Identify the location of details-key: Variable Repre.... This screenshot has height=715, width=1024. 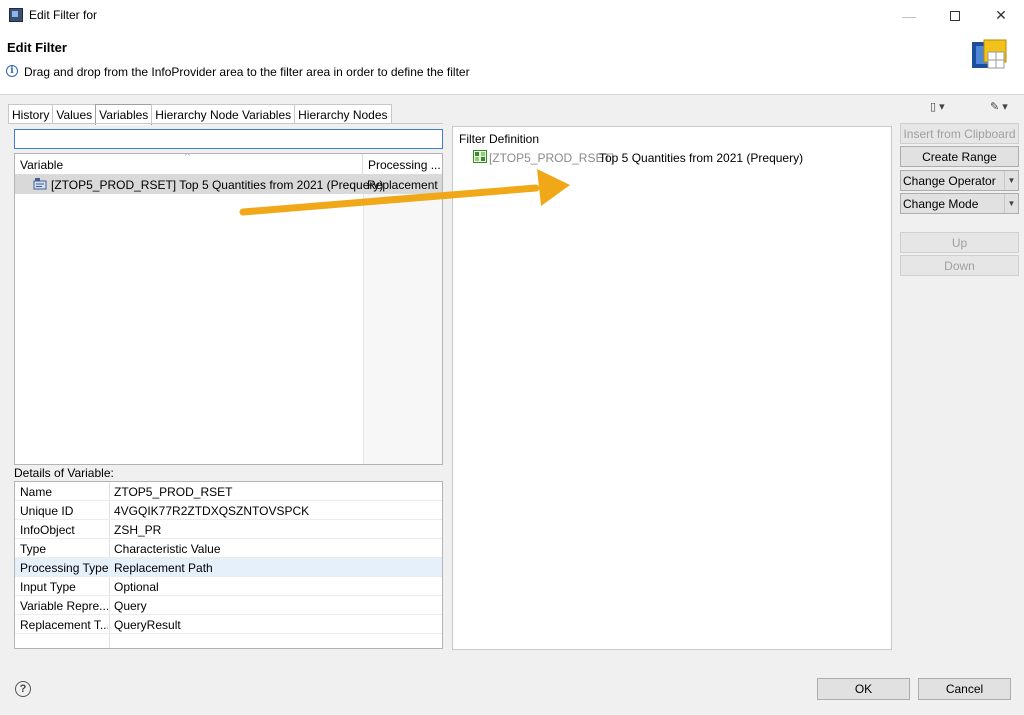
(64, 606).